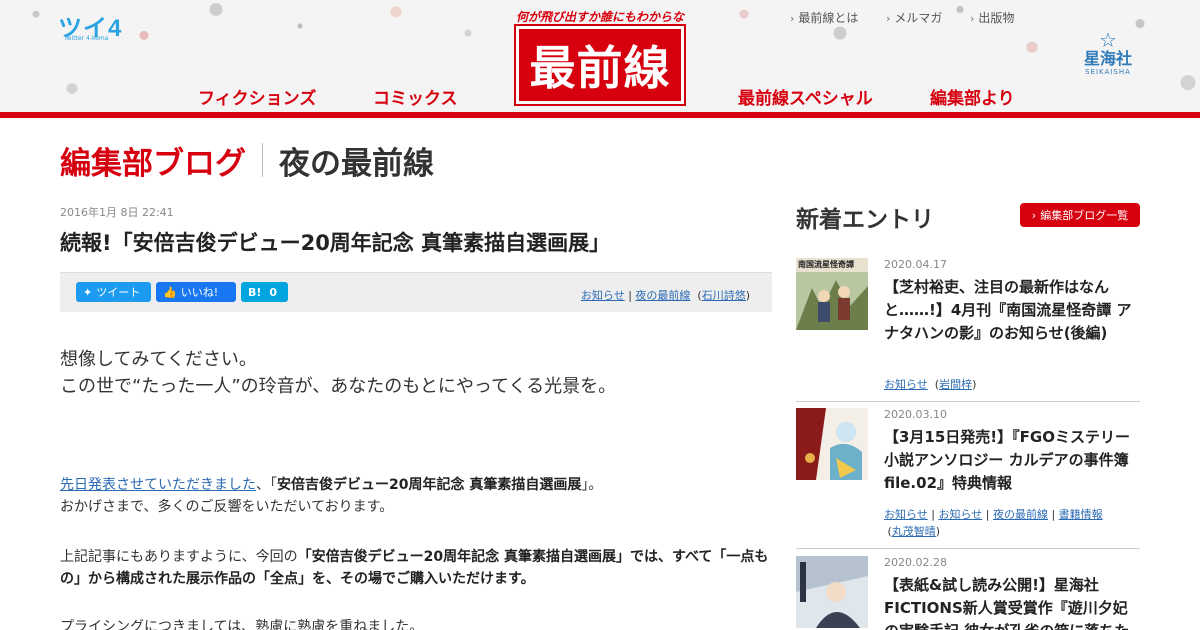  What do you see at coordinates (865, 220) in the screenshot?
I see `sidebar-heading: 新着エントリ` at bounding box center [865, 220].